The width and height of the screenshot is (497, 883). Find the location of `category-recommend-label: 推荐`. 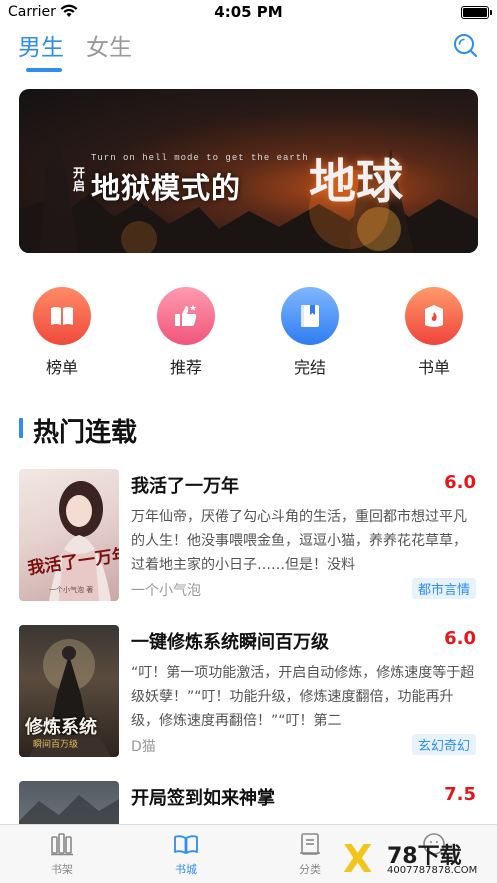

category-recommend-label: 推荐 is located at coordinates (185, 367).